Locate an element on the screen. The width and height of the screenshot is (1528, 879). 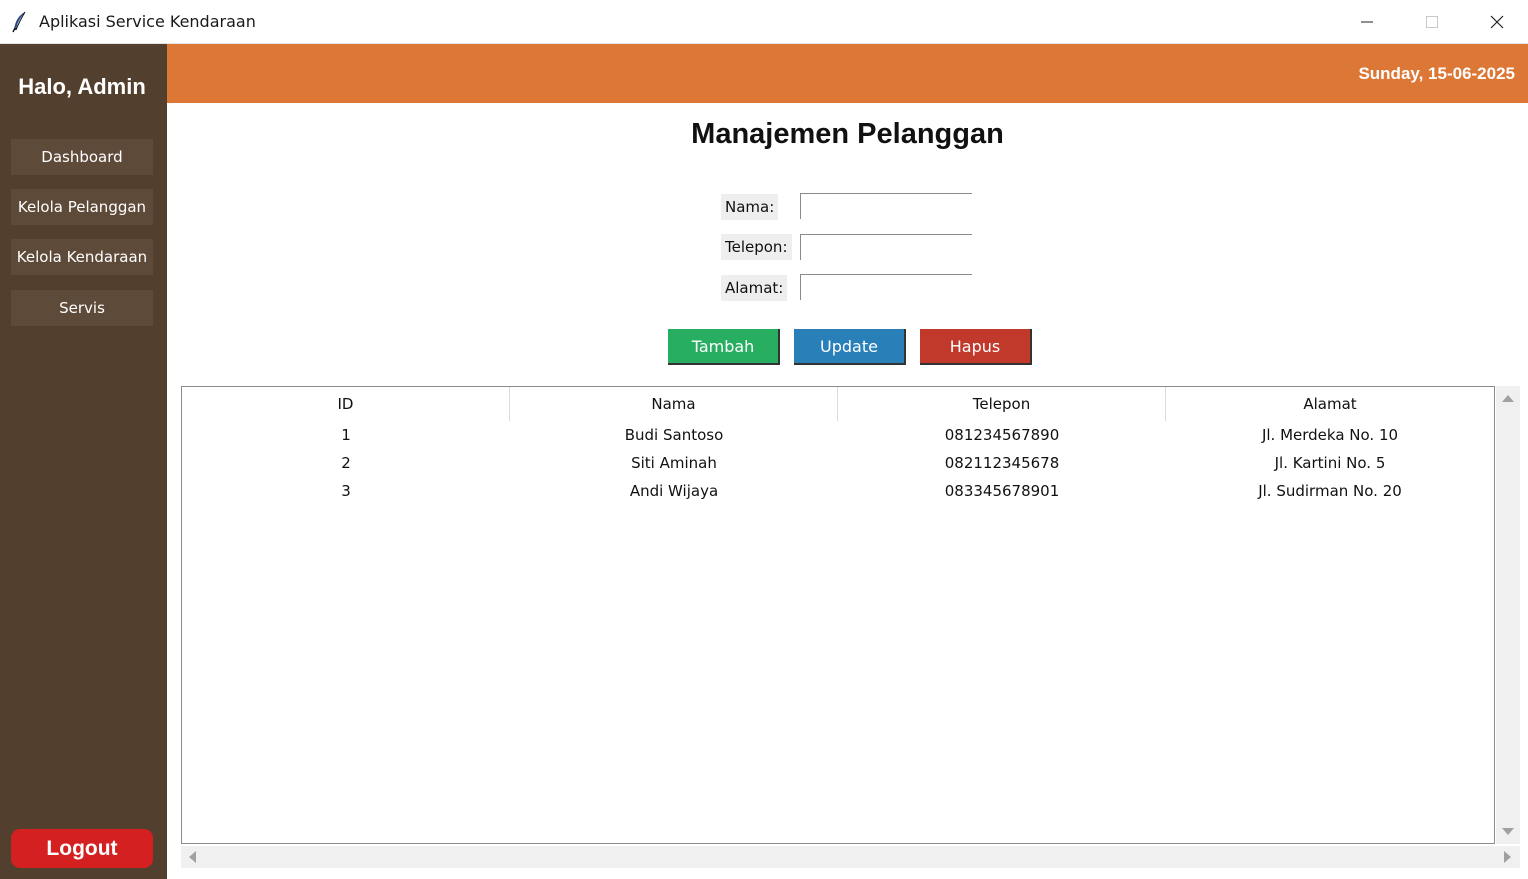
cell-nama: Siti Aminah is located at coordinates (674, 463).